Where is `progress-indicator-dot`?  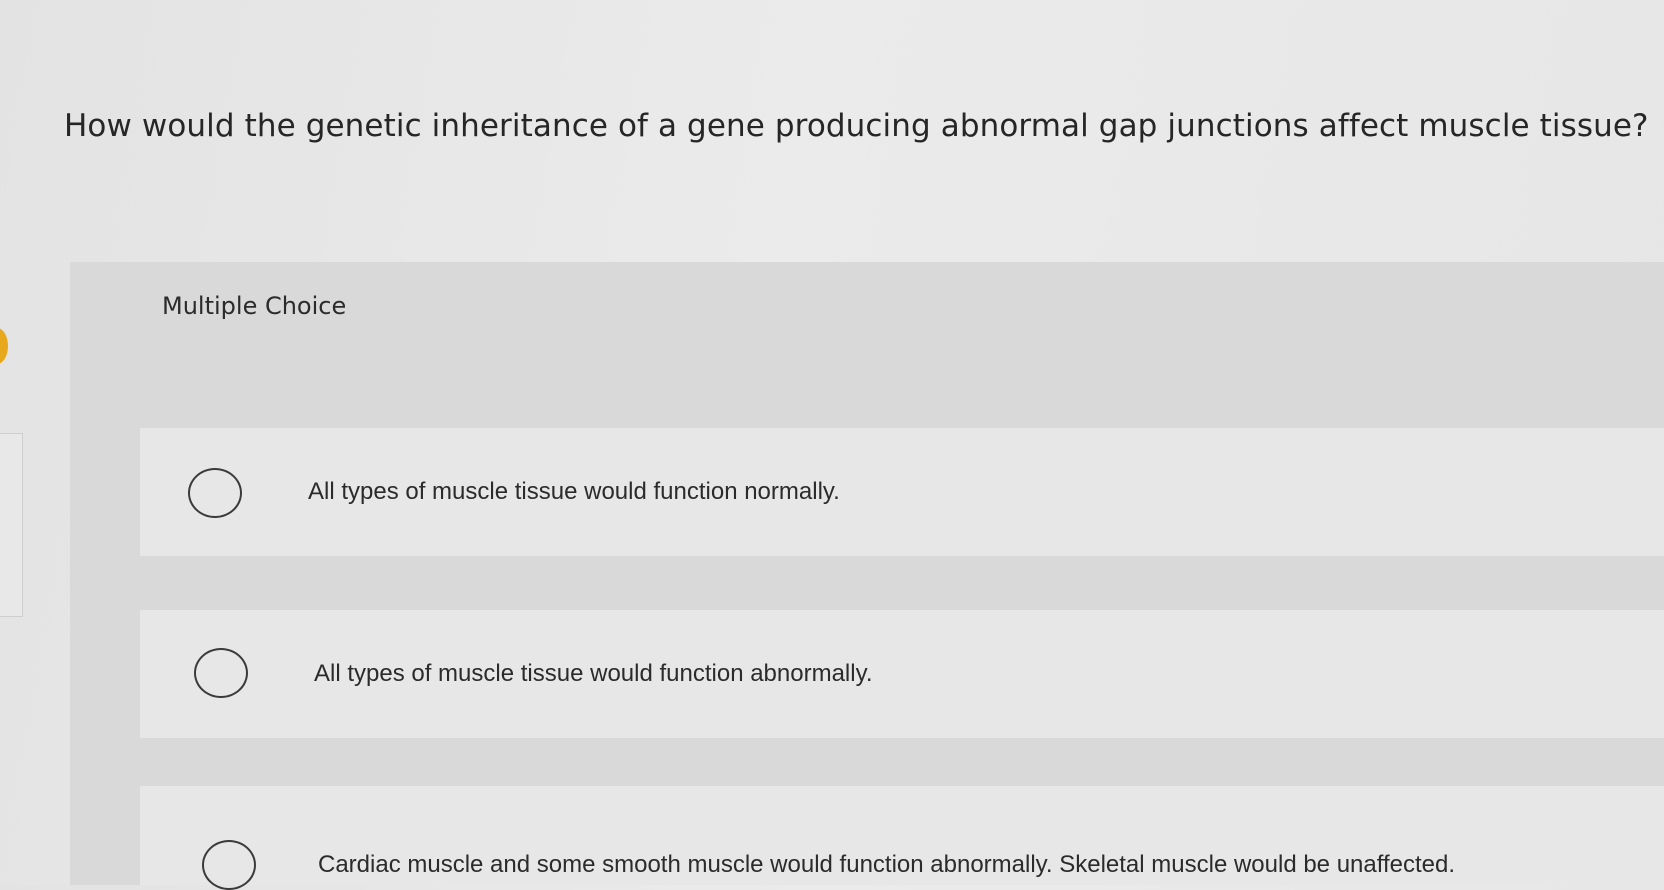 progress-indicator-dot is located at coordinates (4, 346).